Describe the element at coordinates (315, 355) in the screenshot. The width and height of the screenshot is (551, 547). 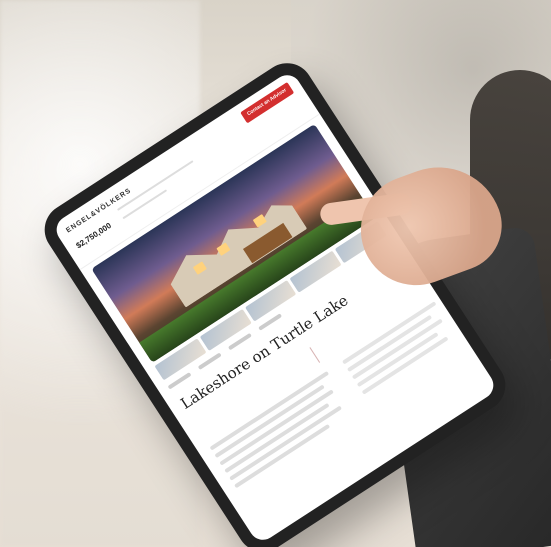
I see `headline-divider` at that location.